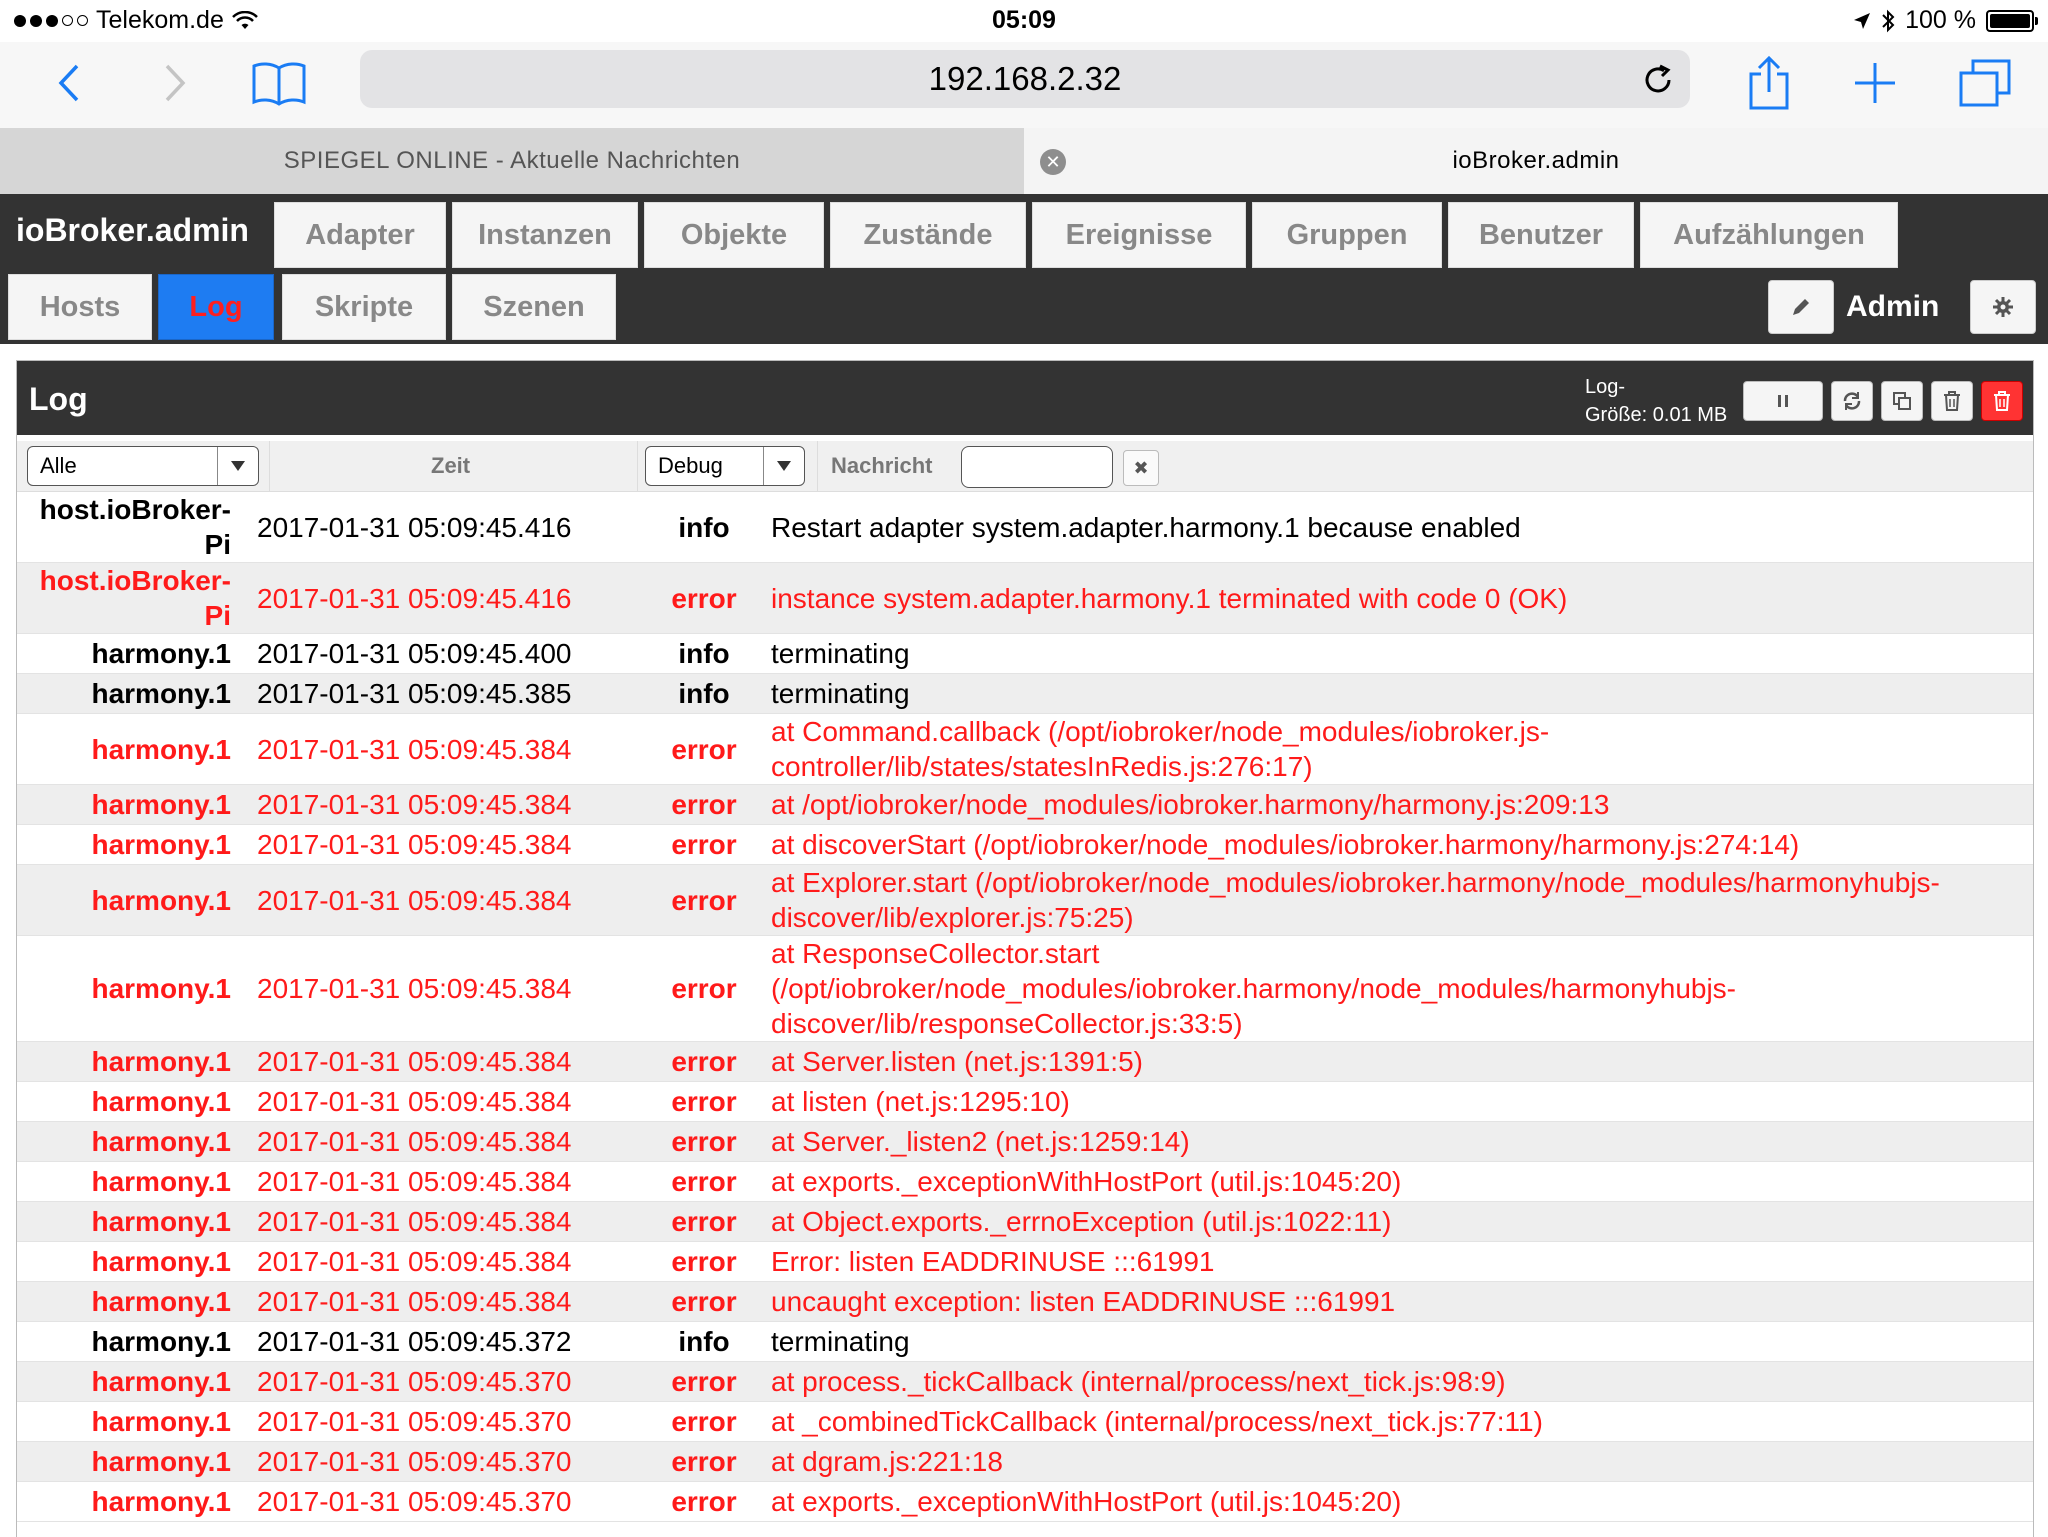 This screenshot has width=2048, height=1537. What do you see at coordinates (1139, 235) in the screenshot?
I see `tab-ereignisse: Ereignisse` at bounding box center [1139, 235].